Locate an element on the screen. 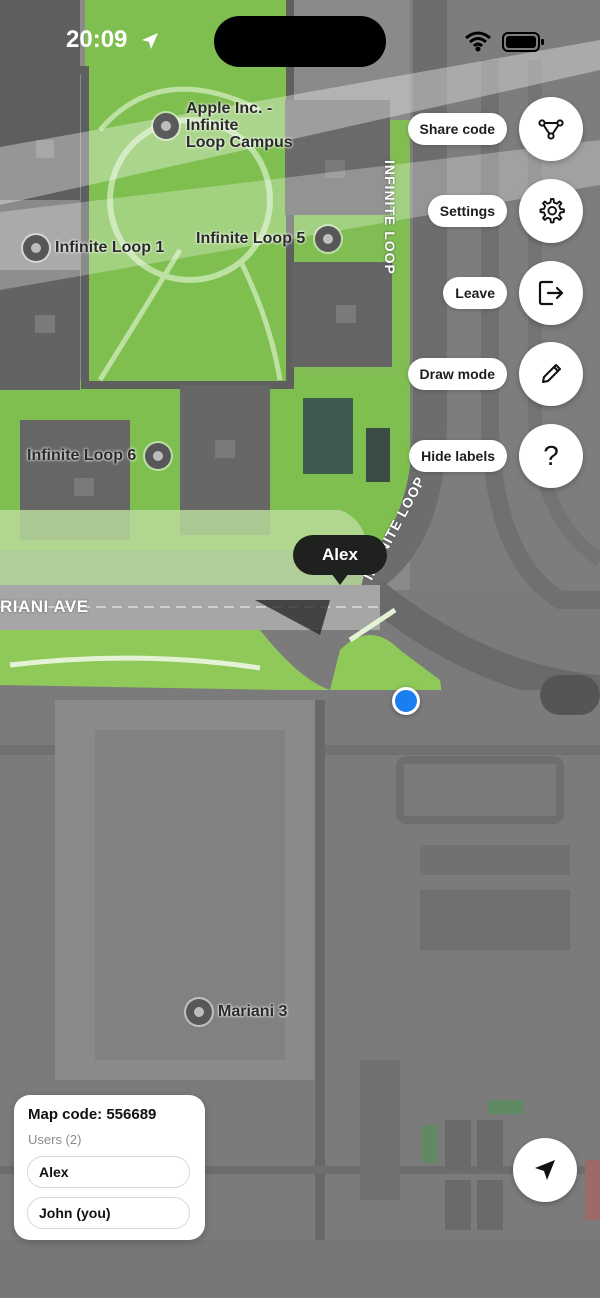 The height and width of the screenshot is (1298, 600). status-bar: 20:09 is located at coordinates (300, 40).